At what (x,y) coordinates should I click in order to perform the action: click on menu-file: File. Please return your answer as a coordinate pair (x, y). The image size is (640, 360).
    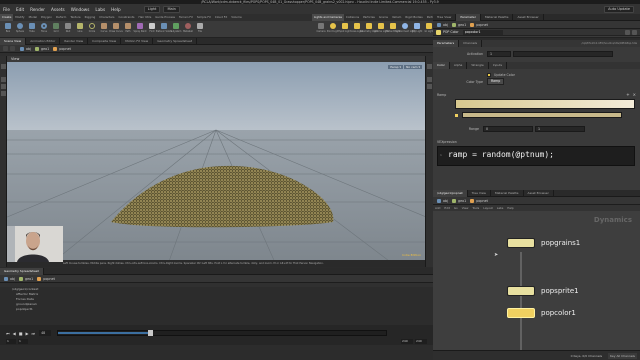
    Looking at the image, I should click on (6, 9).